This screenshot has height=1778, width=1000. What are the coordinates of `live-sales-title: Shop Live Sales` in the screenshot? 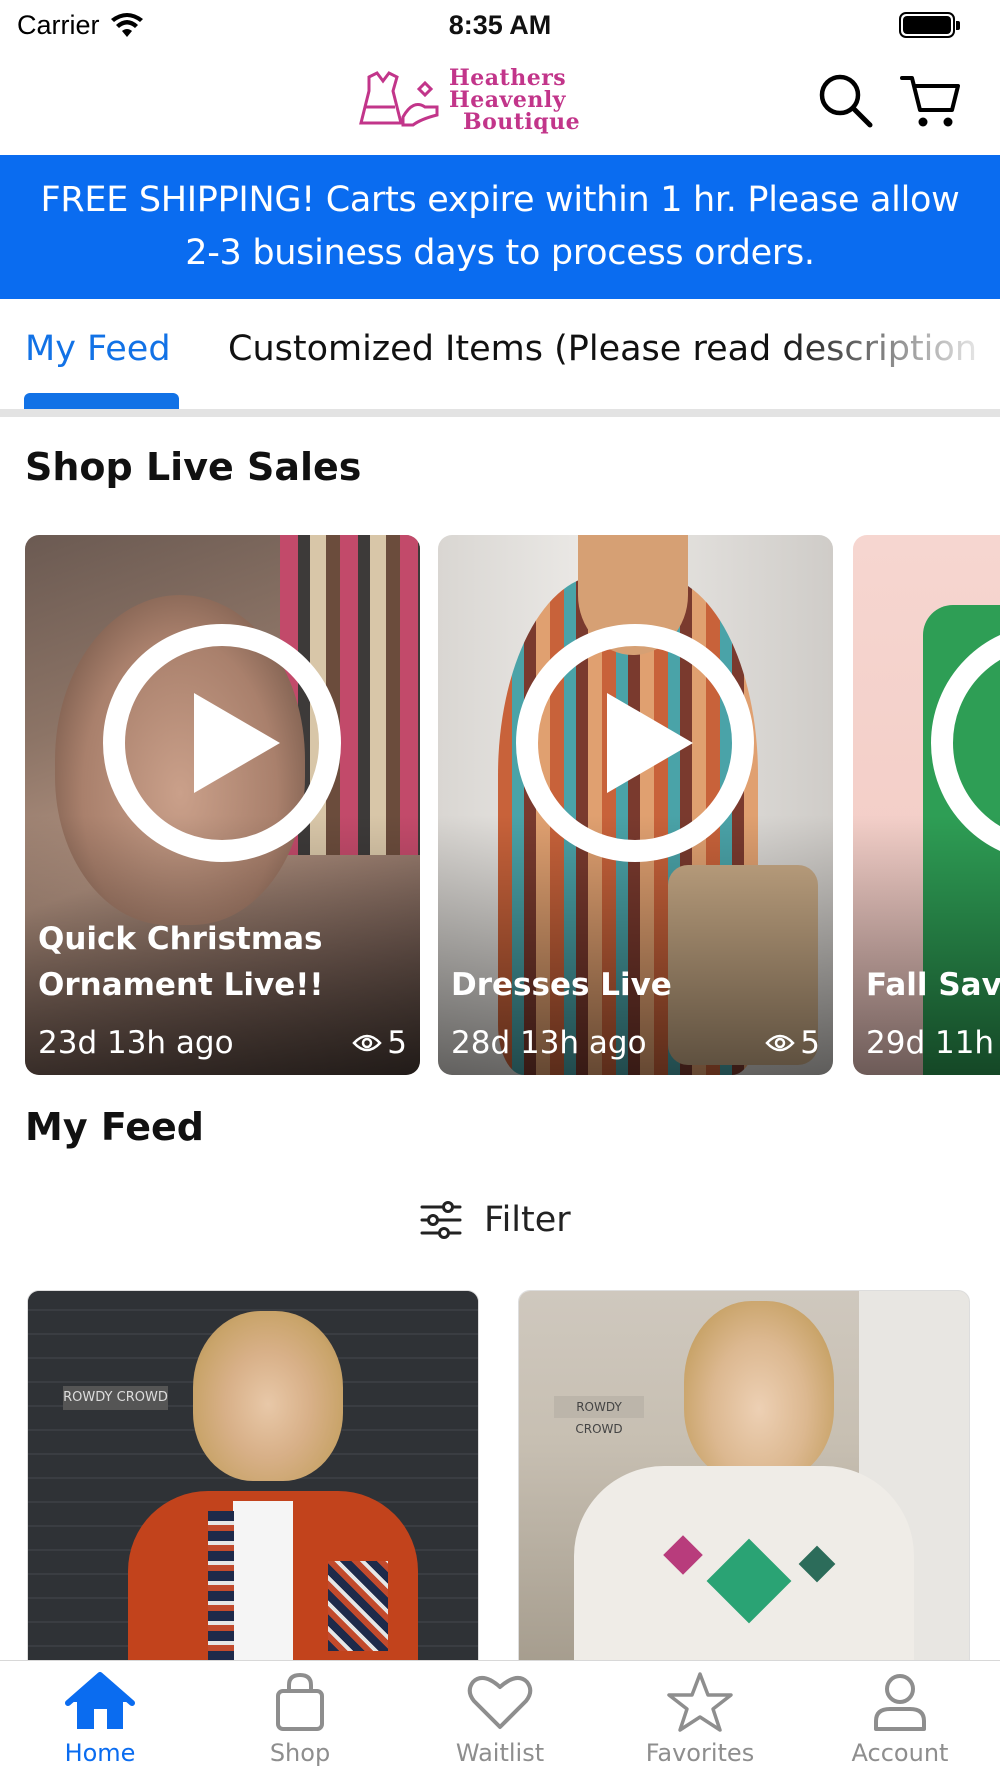 It's located at (193, 467).